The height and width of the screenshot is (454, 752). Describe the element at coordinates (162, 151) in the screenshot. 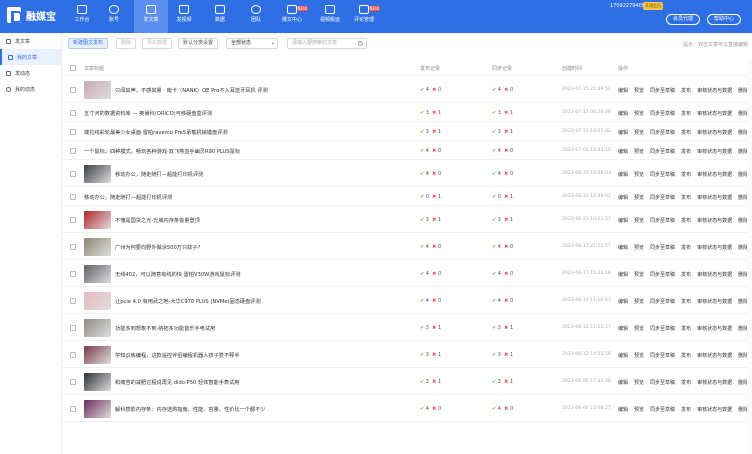

I see `article-title: 一个鼠标，四种模式，畅玩各种游戏·双飞燕血手幽灵R90 PLUS鼠标` at that location.